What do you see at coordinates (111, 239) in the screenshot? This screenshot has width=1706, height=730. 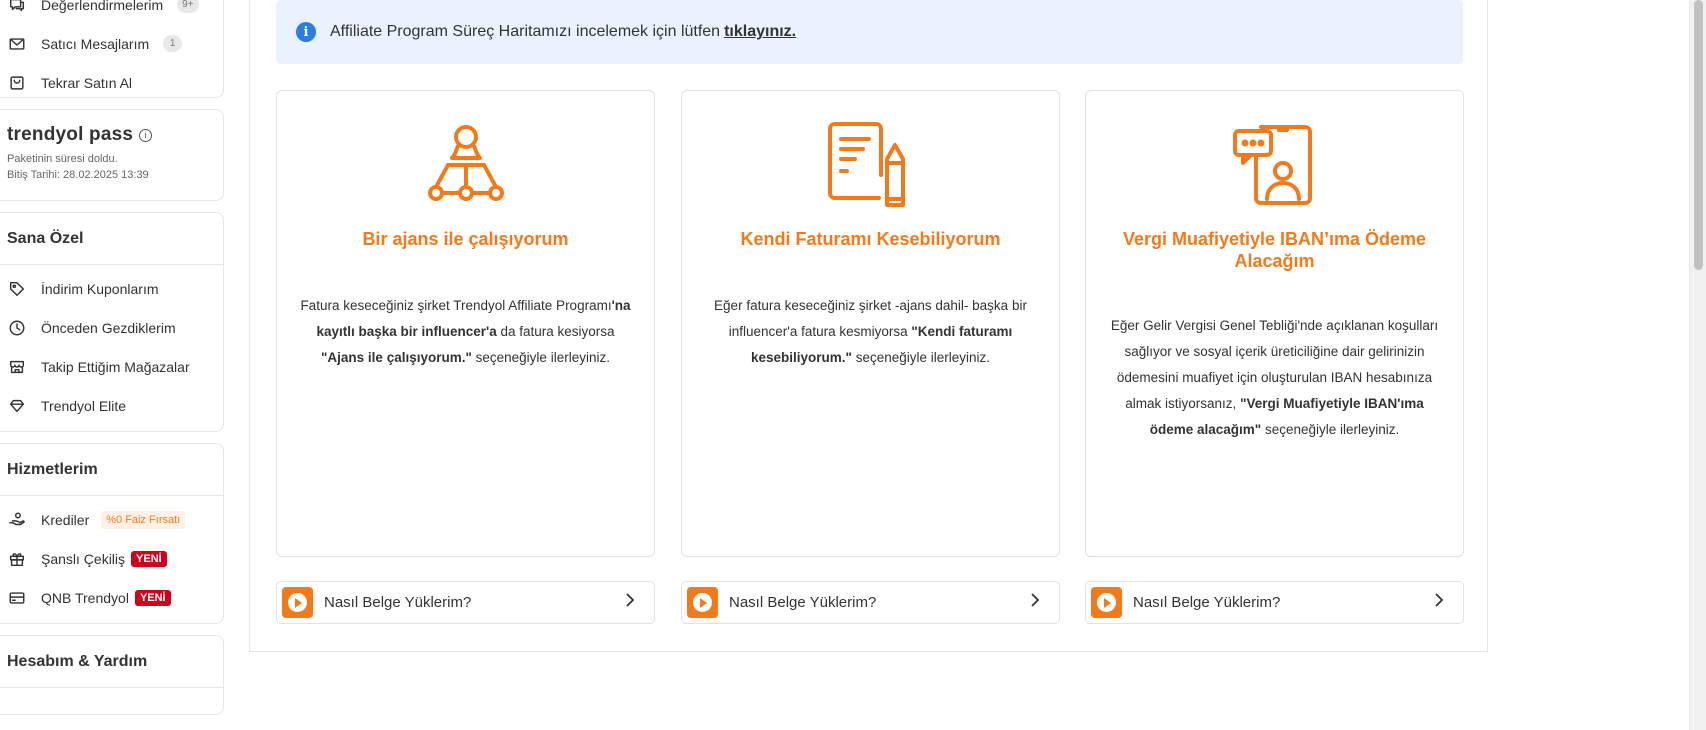 I see `section-title: Sana Özel` at bounding box center [111, 239].